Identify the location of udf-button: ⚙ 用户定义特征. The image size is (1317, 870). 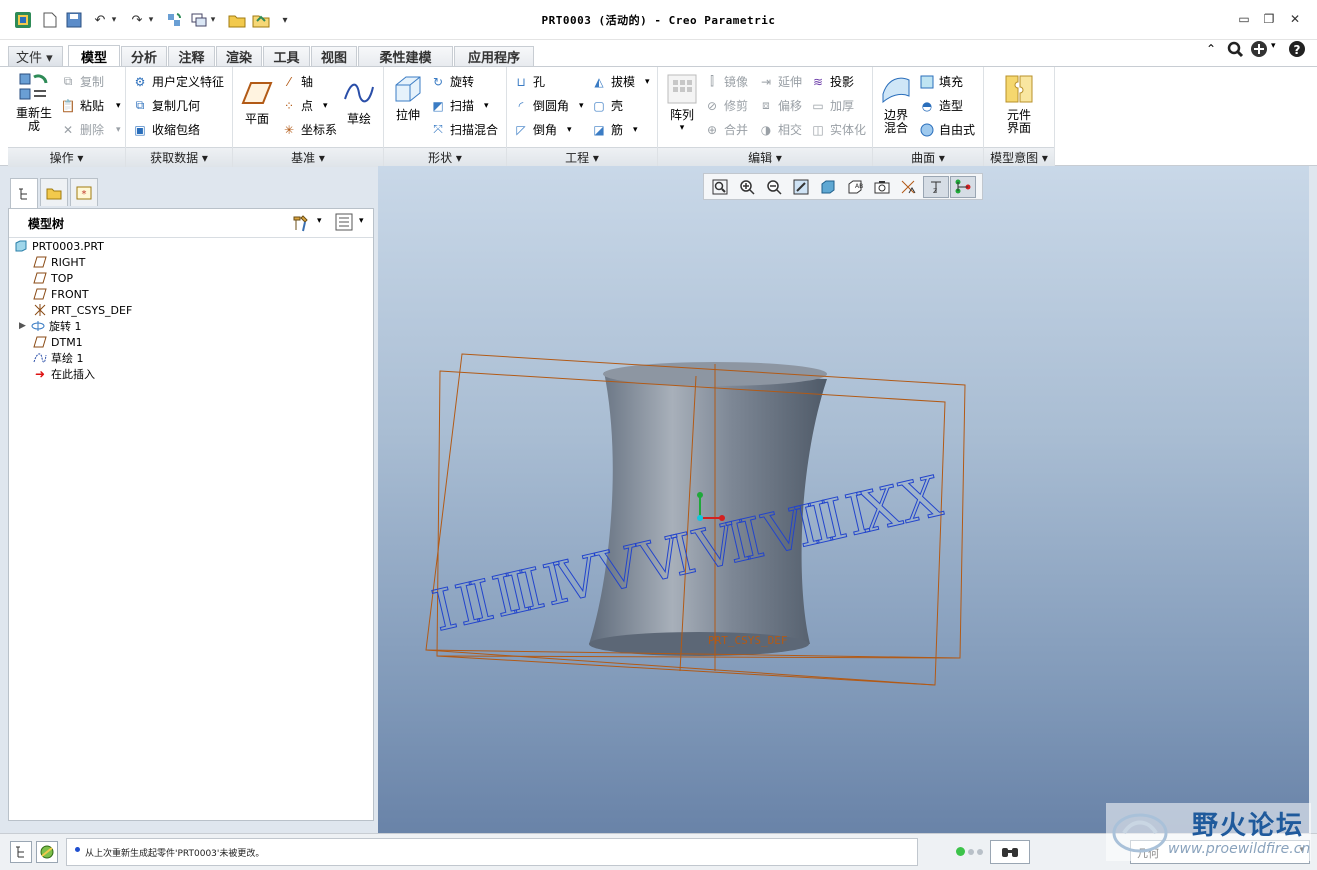
(178, 81).